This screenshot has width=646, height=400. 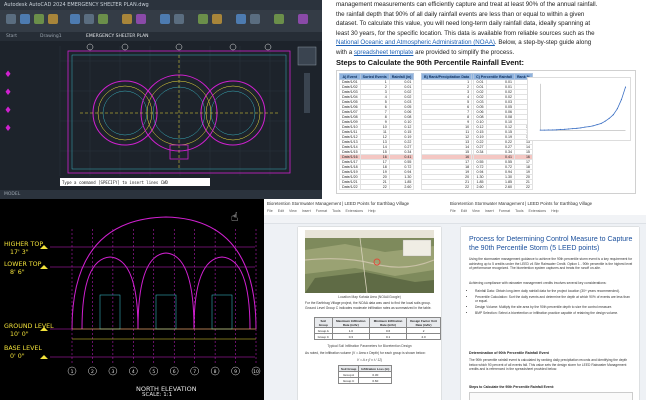 I want to click on table-cell: Date/1/05, so click(x=350, y=102).